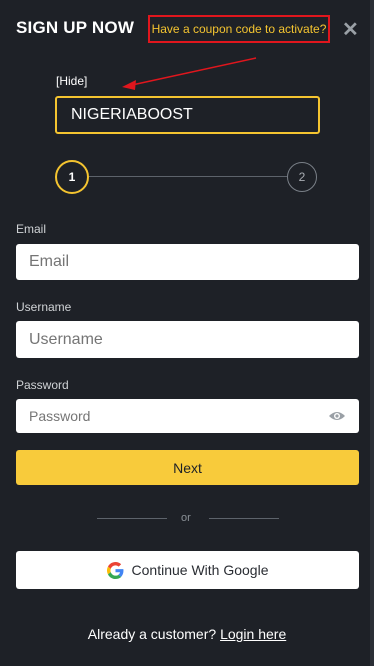  I want to click on google-signin-button: Continue With Google, so click(187, 570).